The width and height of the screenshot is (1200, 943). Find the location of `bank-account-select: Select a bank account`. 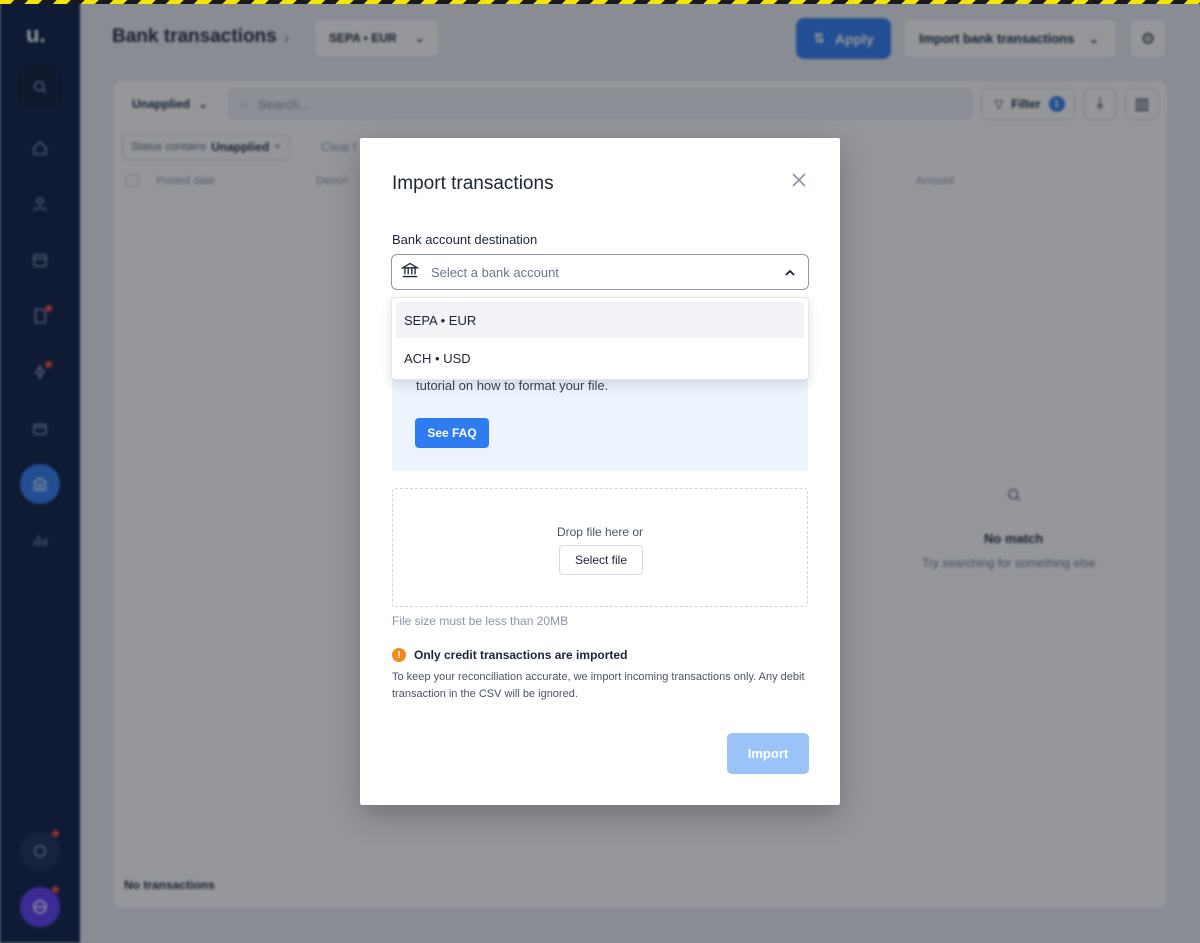

bank-account-select: Select a bank account is located at coordinates (600, 272).